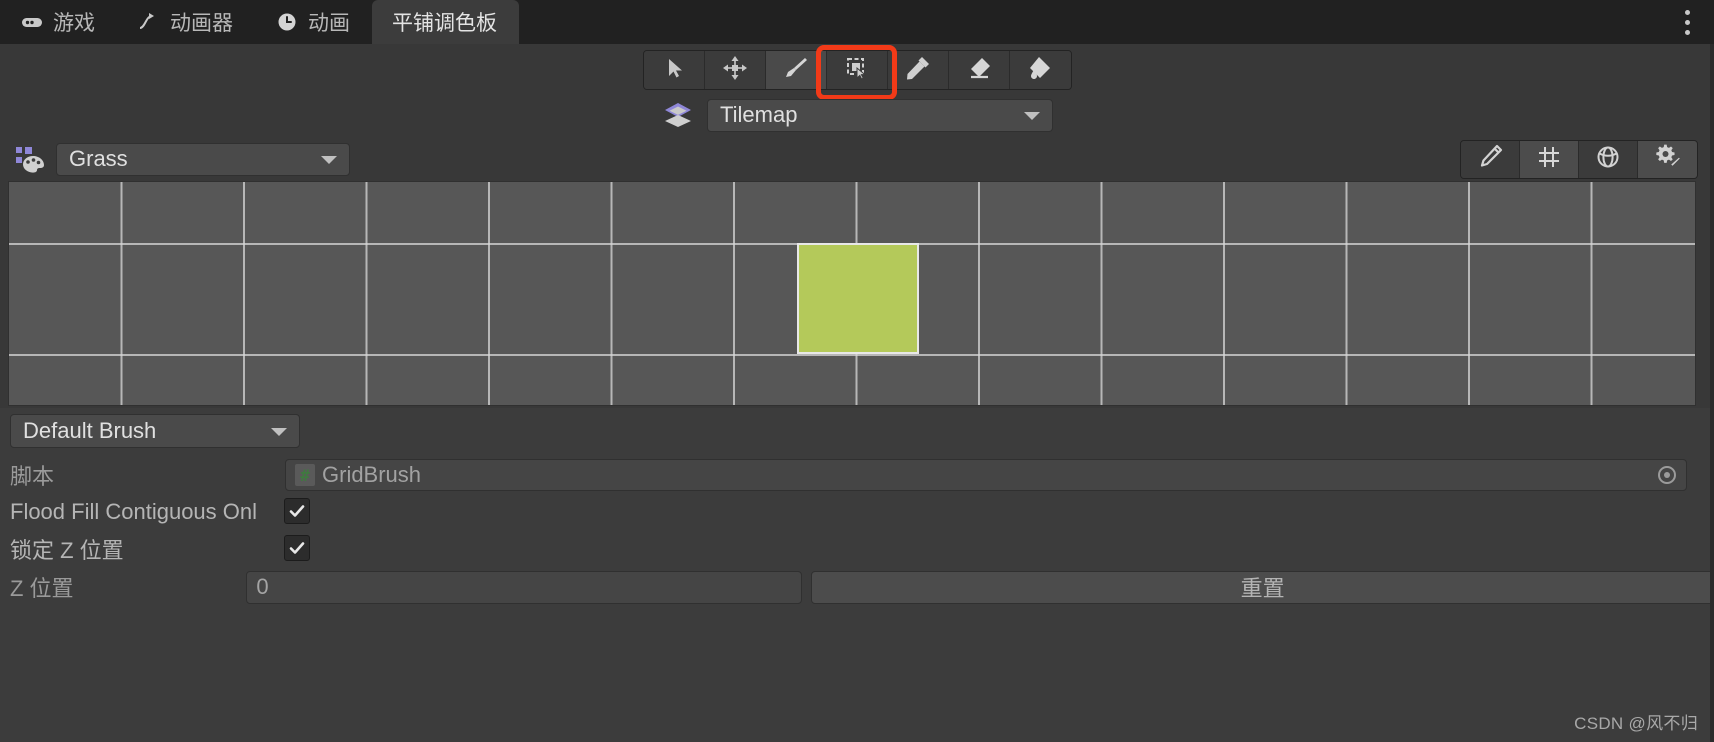 The height and width of the screenshot is (742, 1714). Describe the element at coordinates (287, 22) in the screenshot. I see `clock-icon` at that location.